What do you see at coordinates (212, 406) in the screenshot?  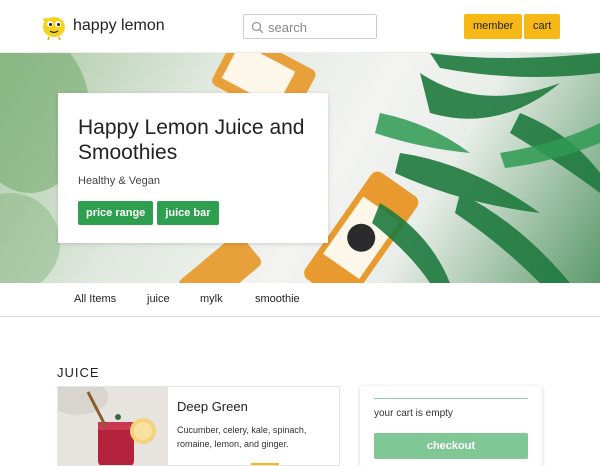 I see `product-name: Deep Green` at bounding box center [212, 406].